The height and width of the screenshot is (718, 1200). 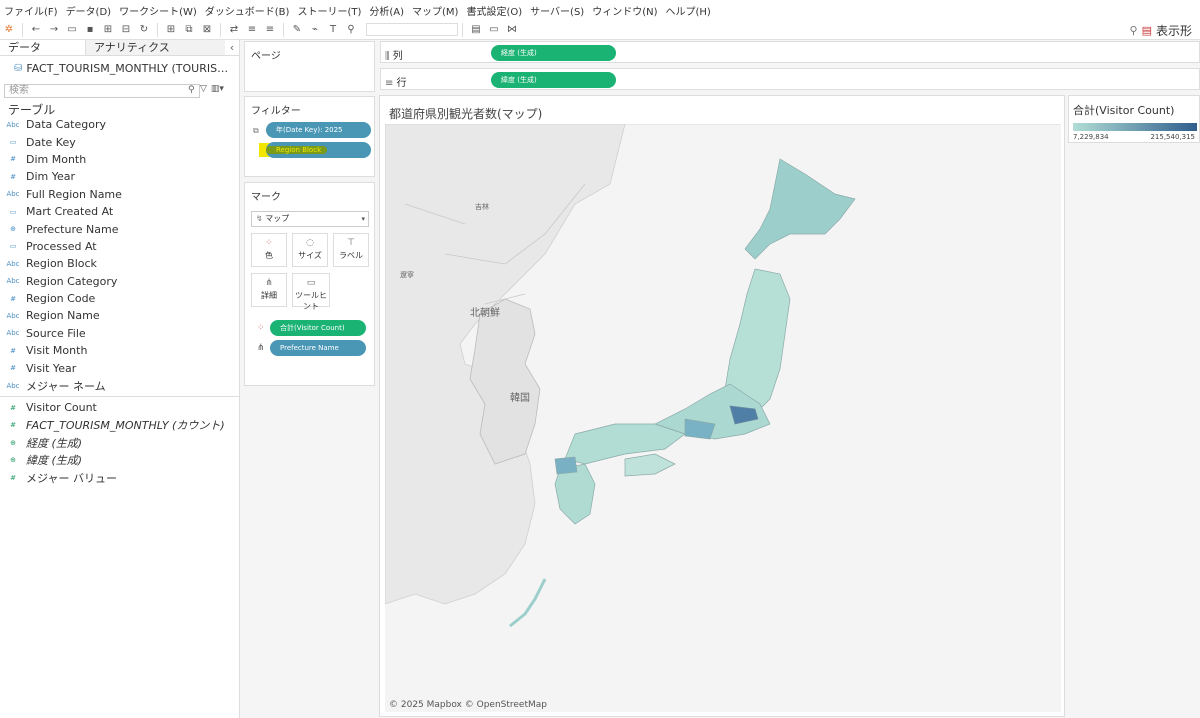 I want to click on share-icon: ⋈, so click(x=512, y=30).